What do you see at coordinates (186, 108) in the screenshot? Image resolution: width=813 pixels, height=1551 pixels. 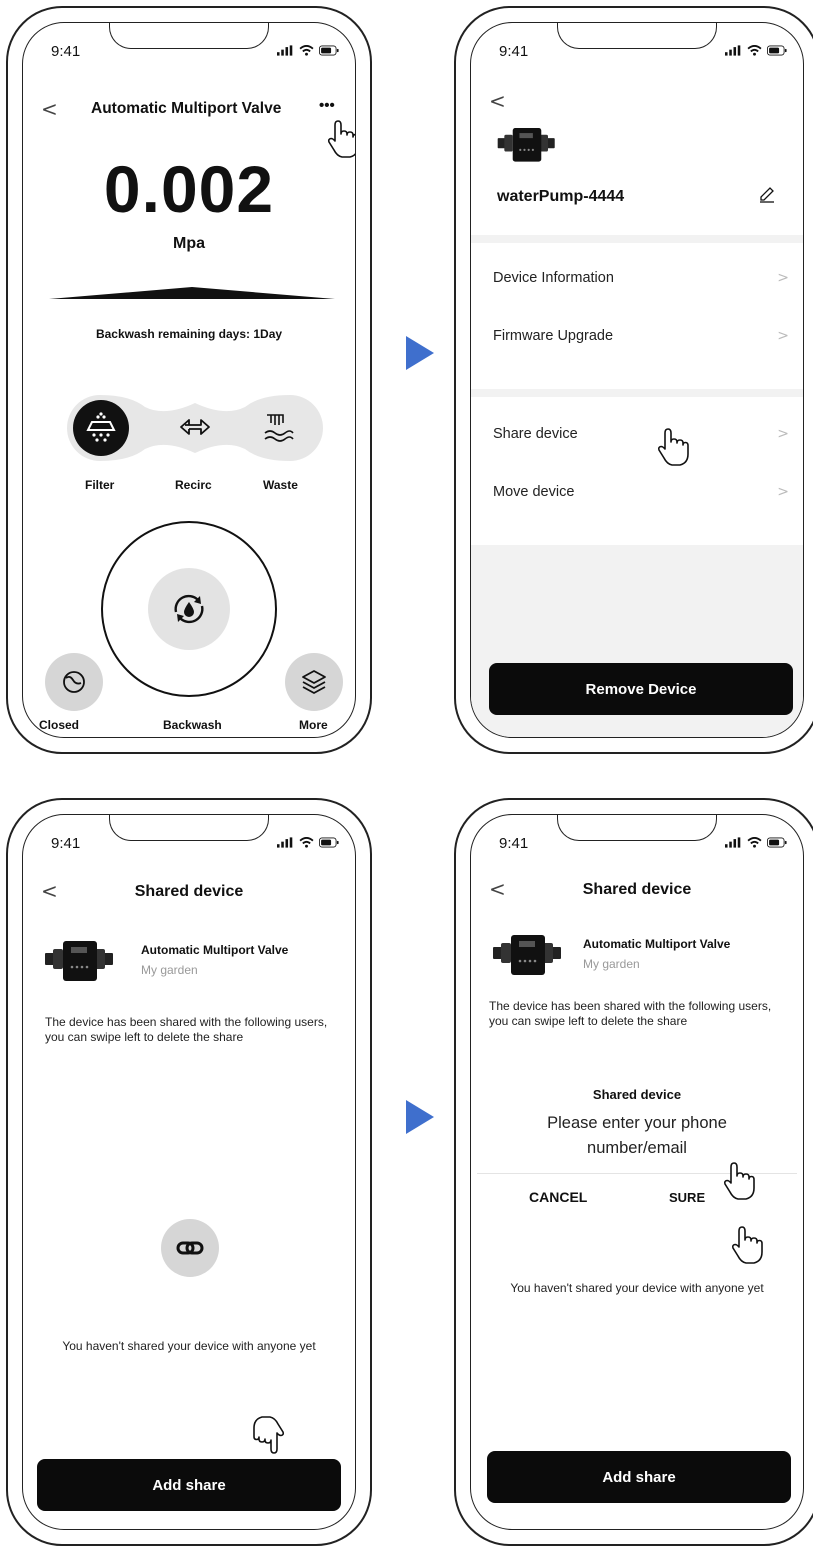 I see `page-title: Automatic Multiport Valve` at bounding box center [186, 108].